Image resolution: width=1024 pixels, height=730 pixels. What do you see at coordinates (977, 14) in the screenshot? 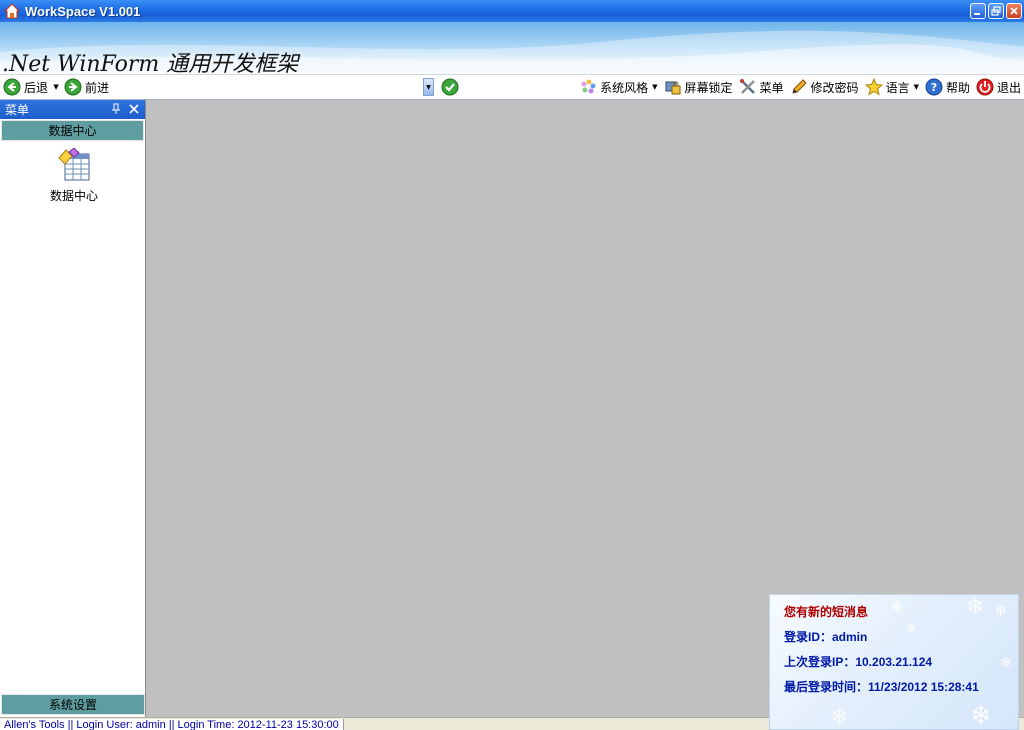
I see `minimize-icon` at bounding box center [977, 14].